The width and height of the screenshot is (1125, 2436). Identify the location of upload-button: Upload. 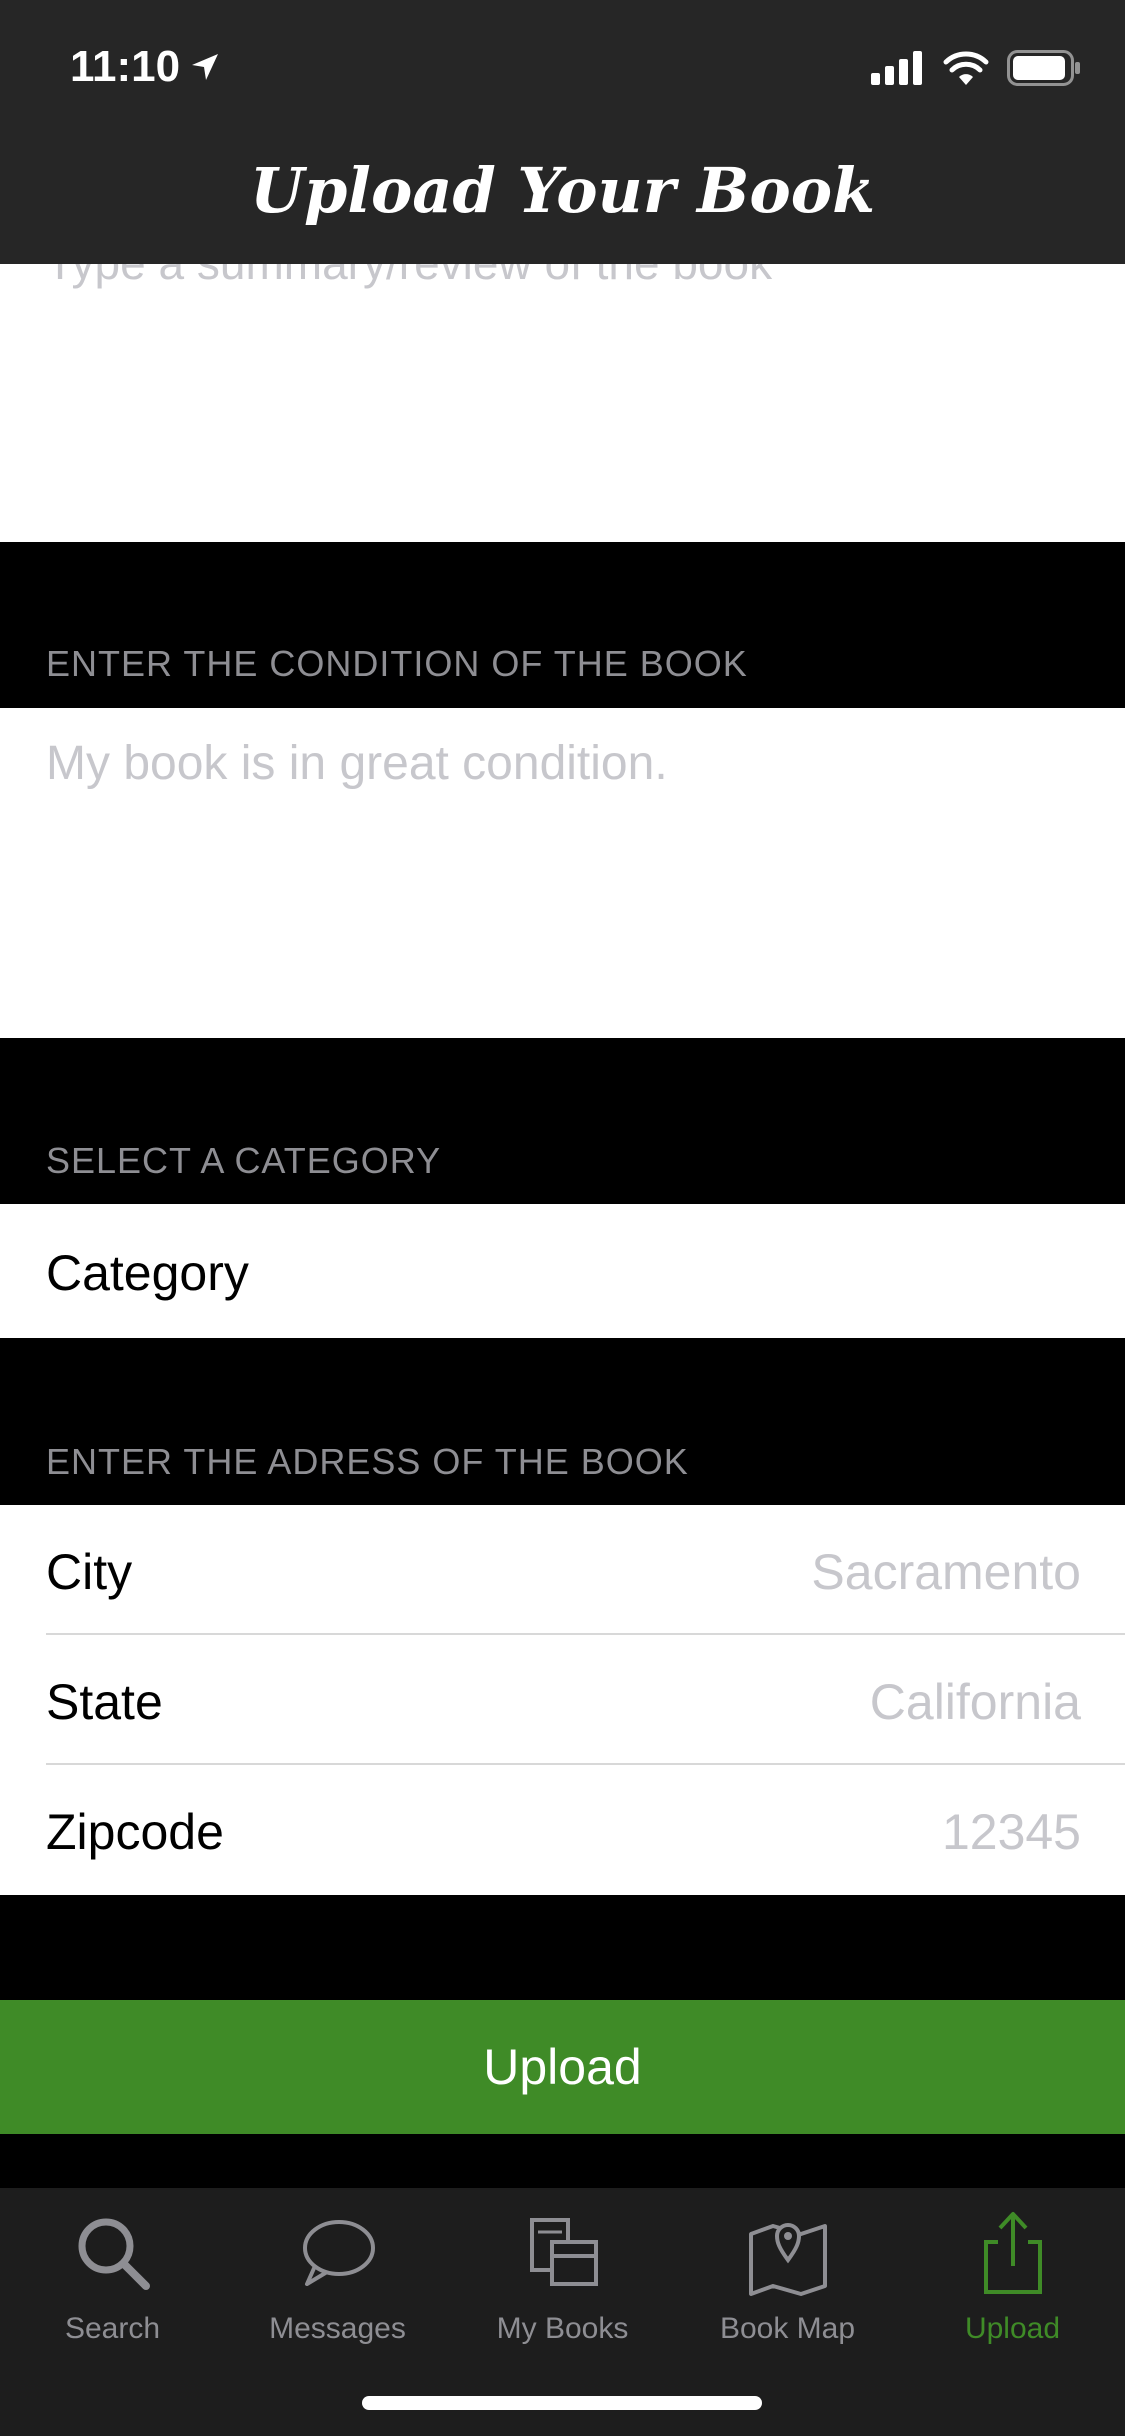
(562, 2067).